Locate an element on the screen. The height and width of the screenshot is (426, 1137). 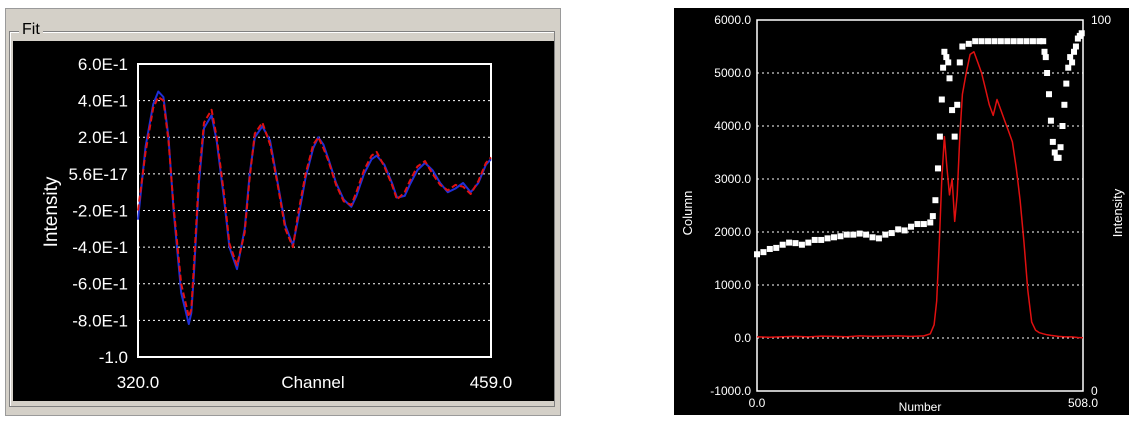
y-tick-label: 4000.0 is located at coordinates (732, 126).